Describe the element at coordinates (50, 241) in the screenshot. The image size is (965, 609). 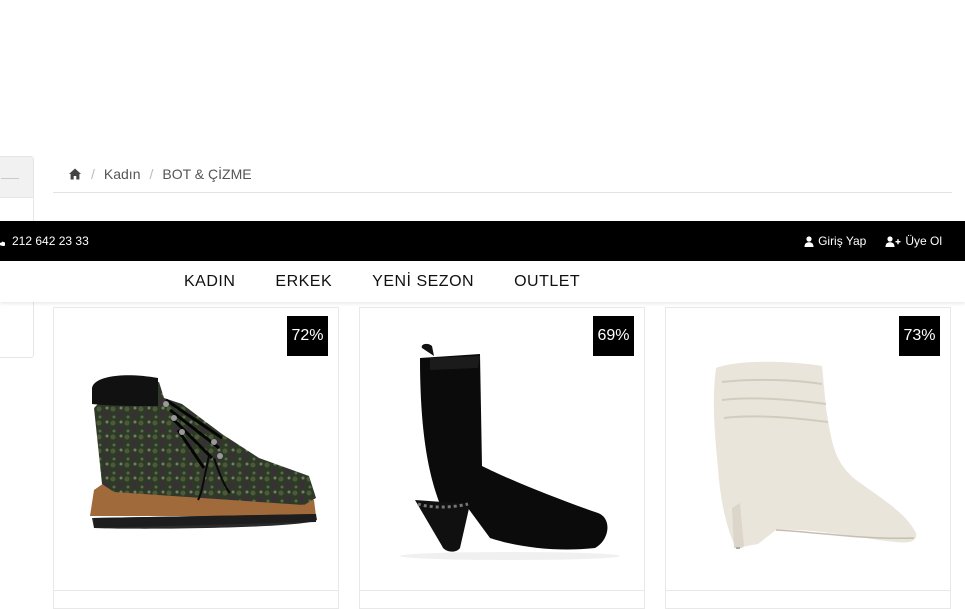
I see `phone-number: 212 642 23 33` at that location.